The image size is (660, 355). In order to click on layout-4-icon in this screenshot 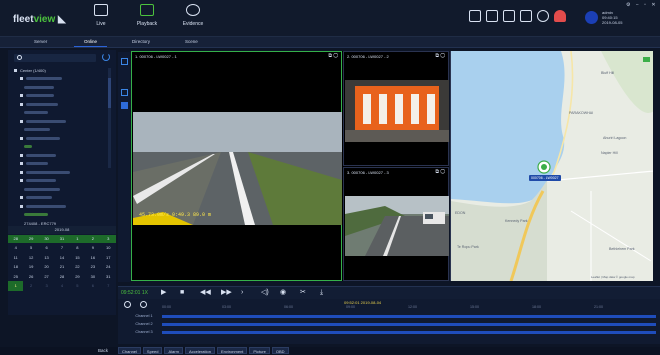, I will do `click(124, 105)`.